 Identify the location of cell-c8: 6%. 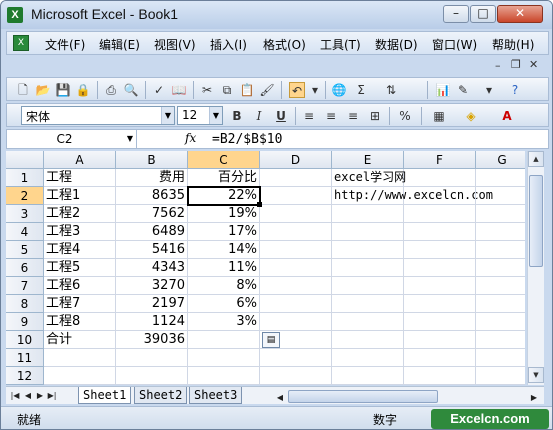
(224, 304).